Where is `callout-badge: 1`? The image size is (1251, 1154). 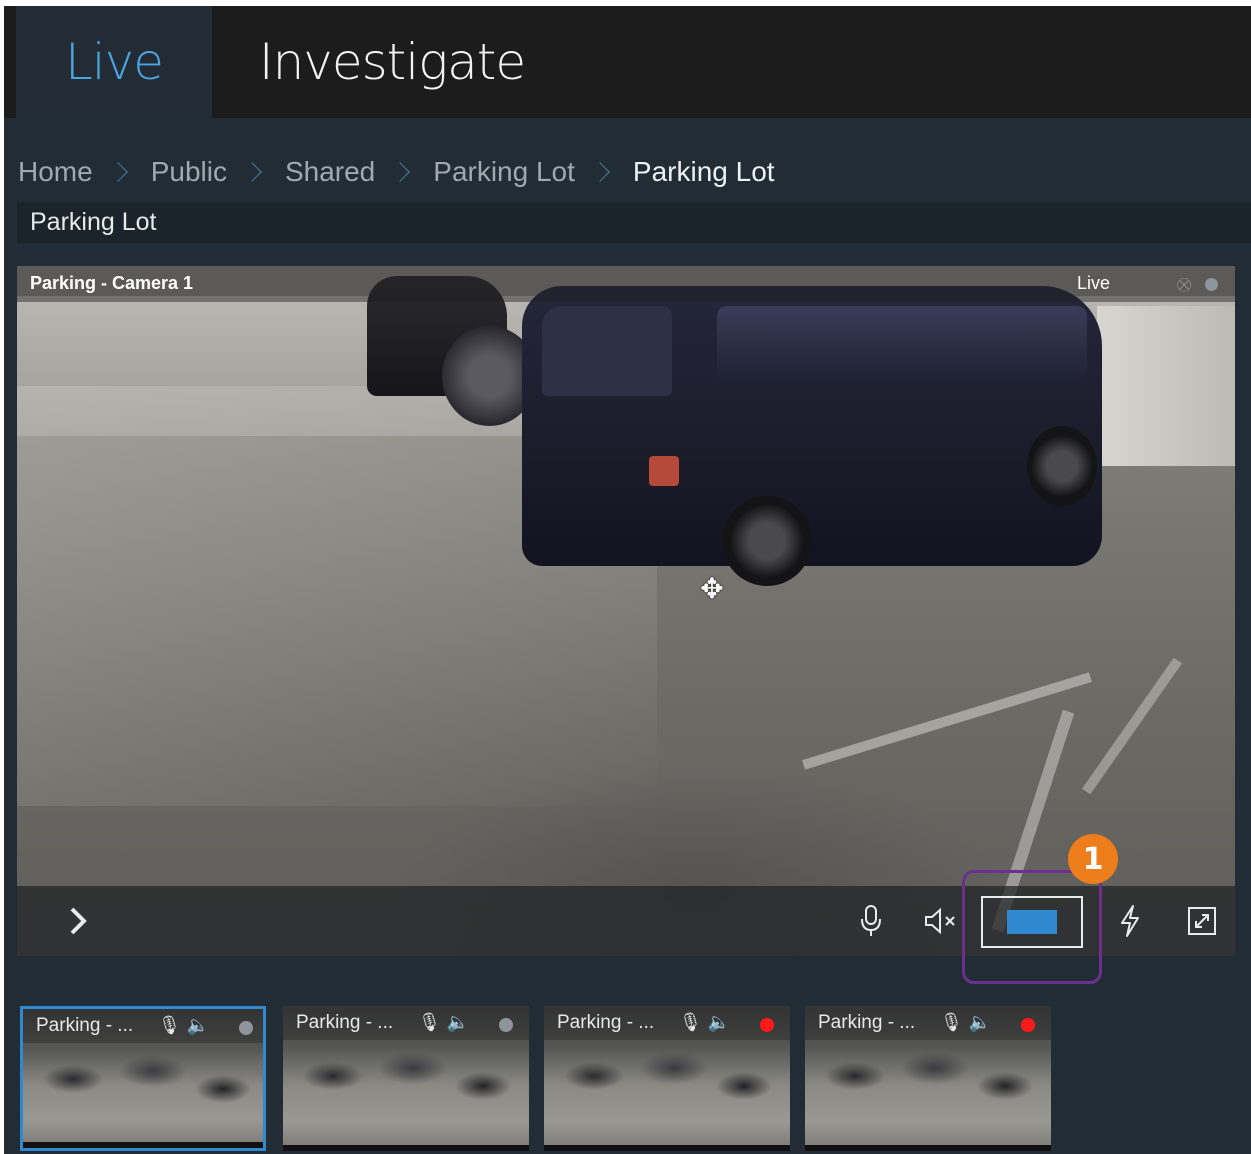
callout-badge: 1 is located at coordinates (1093, 859).